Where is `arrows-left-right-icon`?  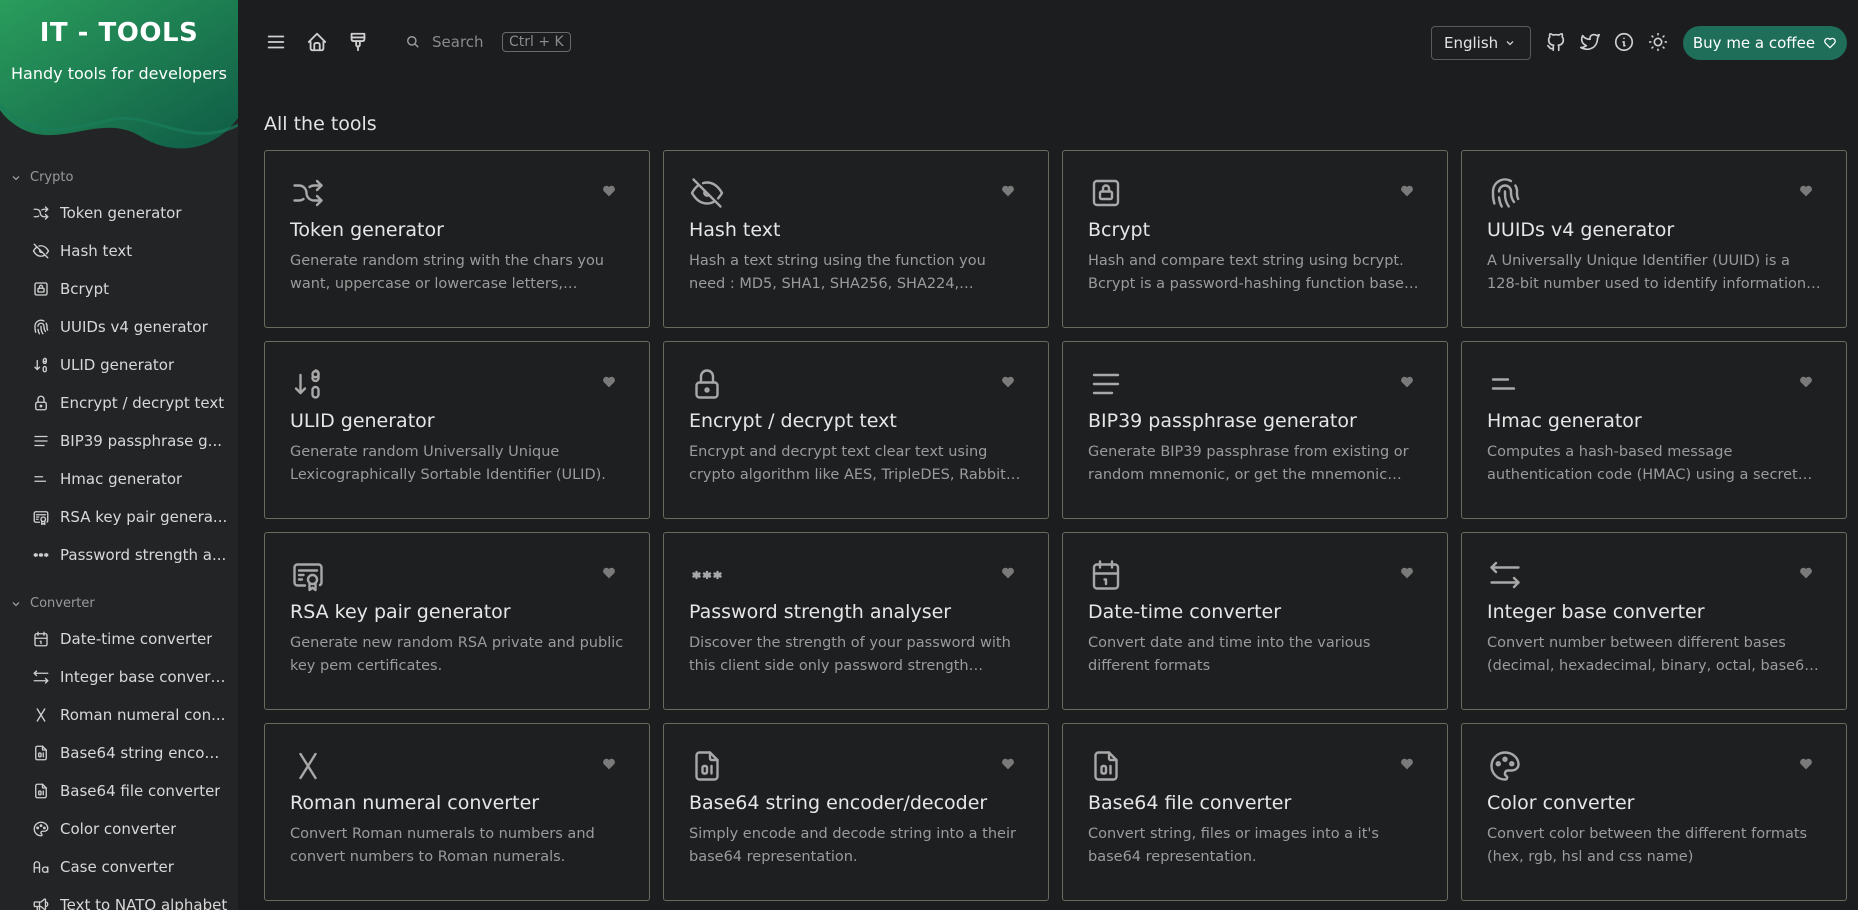
arrows-left-right-icon is located at coordinates (1505, 575).